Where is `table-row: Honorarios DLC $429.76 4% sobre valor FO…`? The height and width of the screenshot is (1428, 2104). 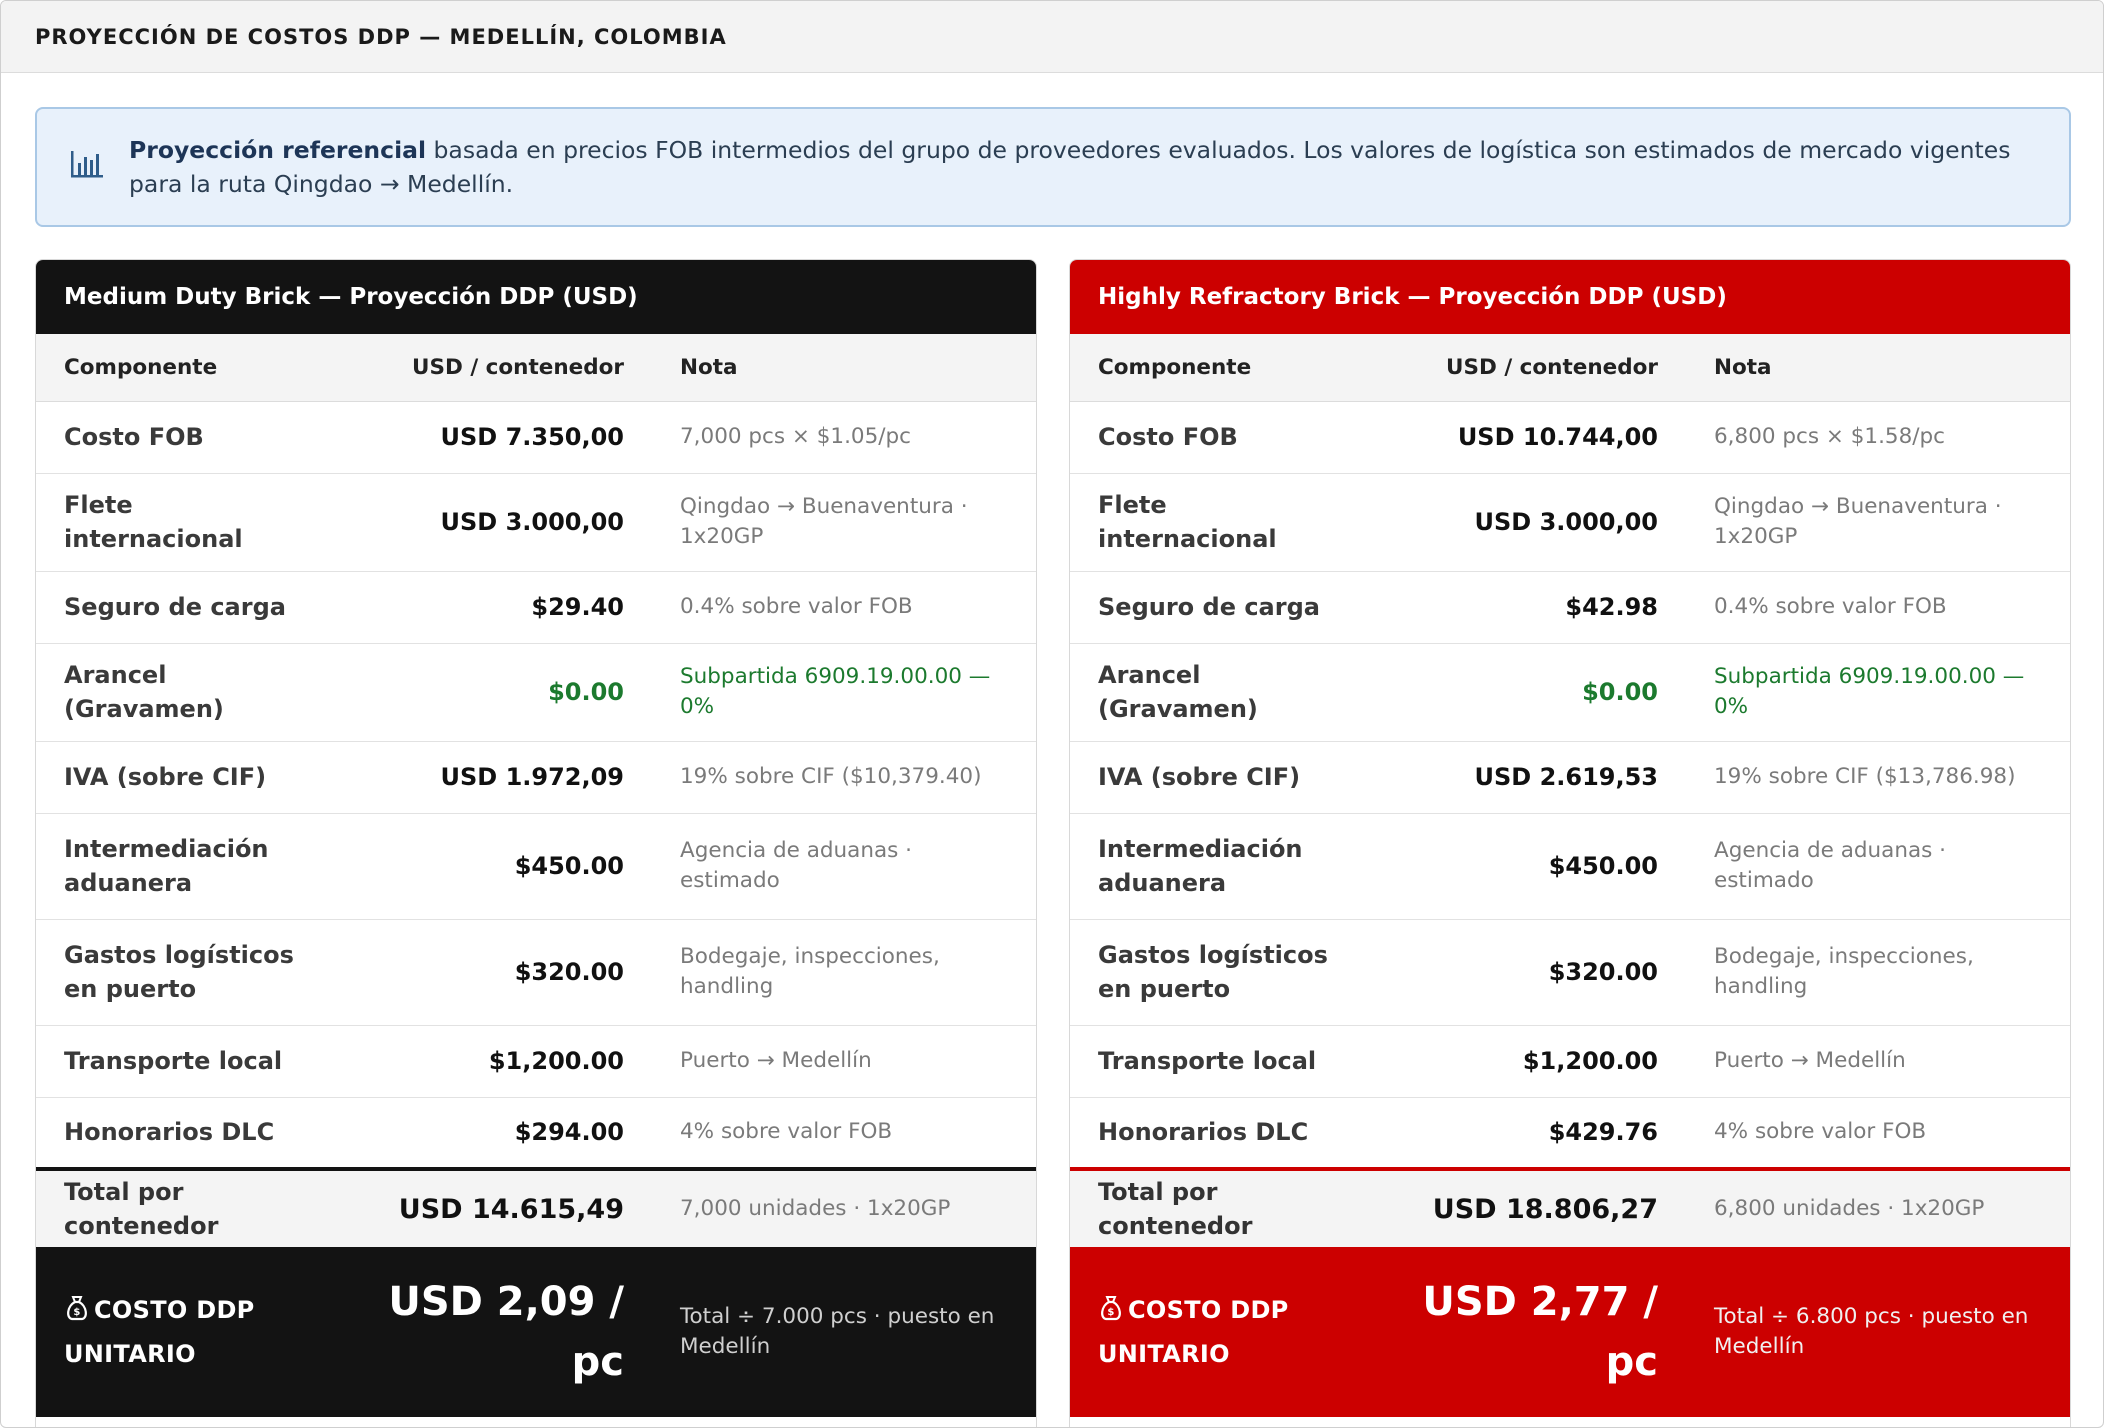 table-row: Honorarios DLC $429.76 4% sobre valor FO… is located at coordinates (1570, 1133).